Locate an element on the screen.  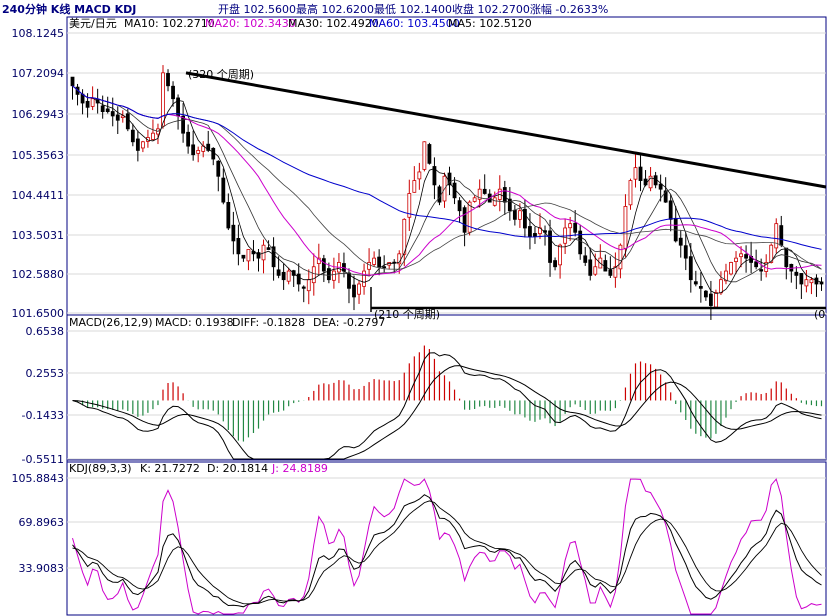
right-period-annotation: (0 is located at coordinates (819, 314).